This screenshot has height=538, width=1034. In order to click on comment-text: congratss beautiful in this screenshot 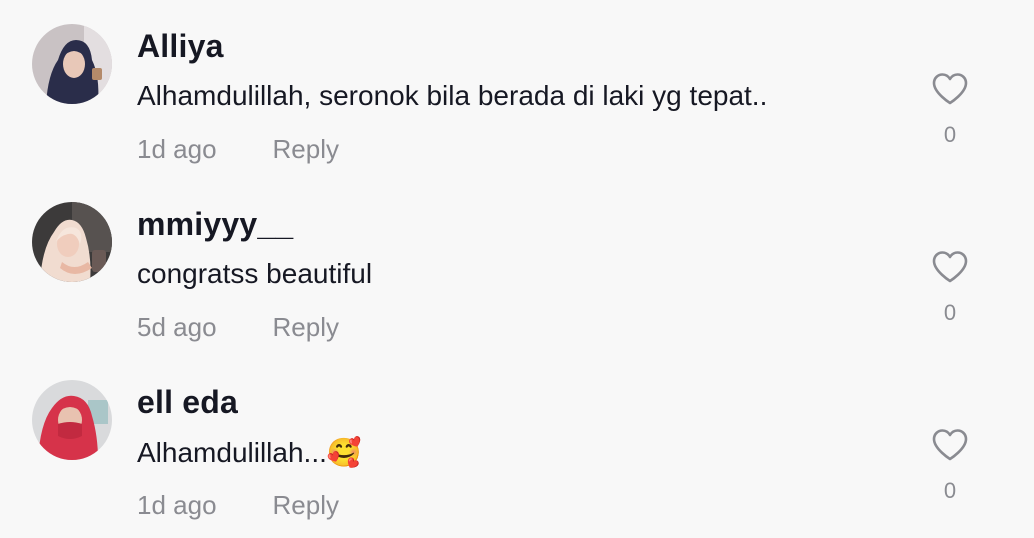, I will do `click(255, 273)`.